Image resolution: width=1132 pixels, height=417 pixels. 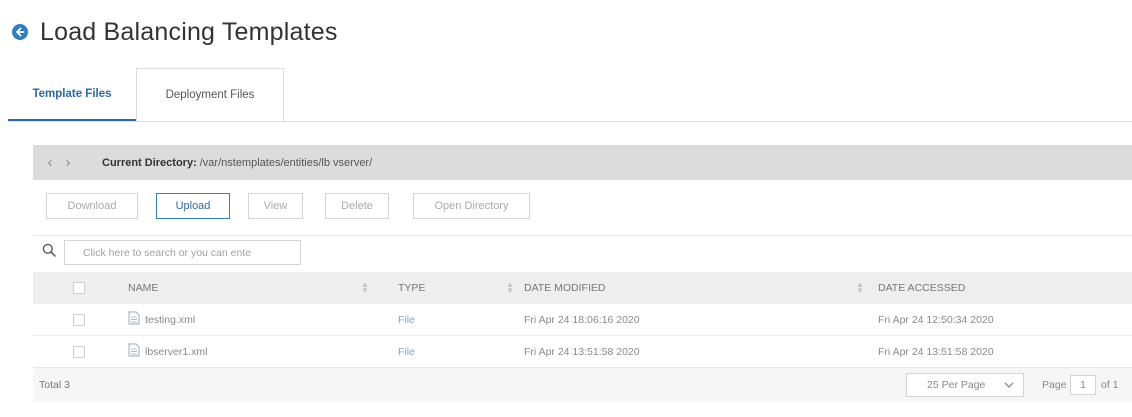 I want to click on total-count: Total 3, so click(x=54, y=385).